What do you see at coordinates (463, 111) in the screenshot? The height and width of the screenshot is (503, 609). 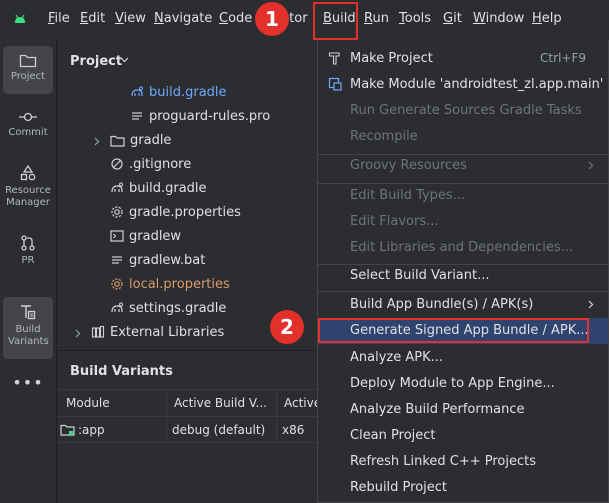 I see `menu-item-run-generate-sources: Run Generate Sources Gradle Tasks` at bounding box center [463, 111].